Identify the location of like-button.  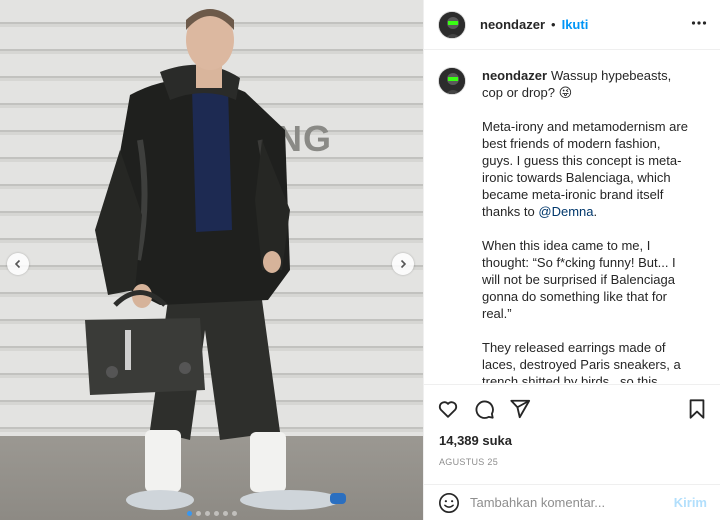
(448, 409).